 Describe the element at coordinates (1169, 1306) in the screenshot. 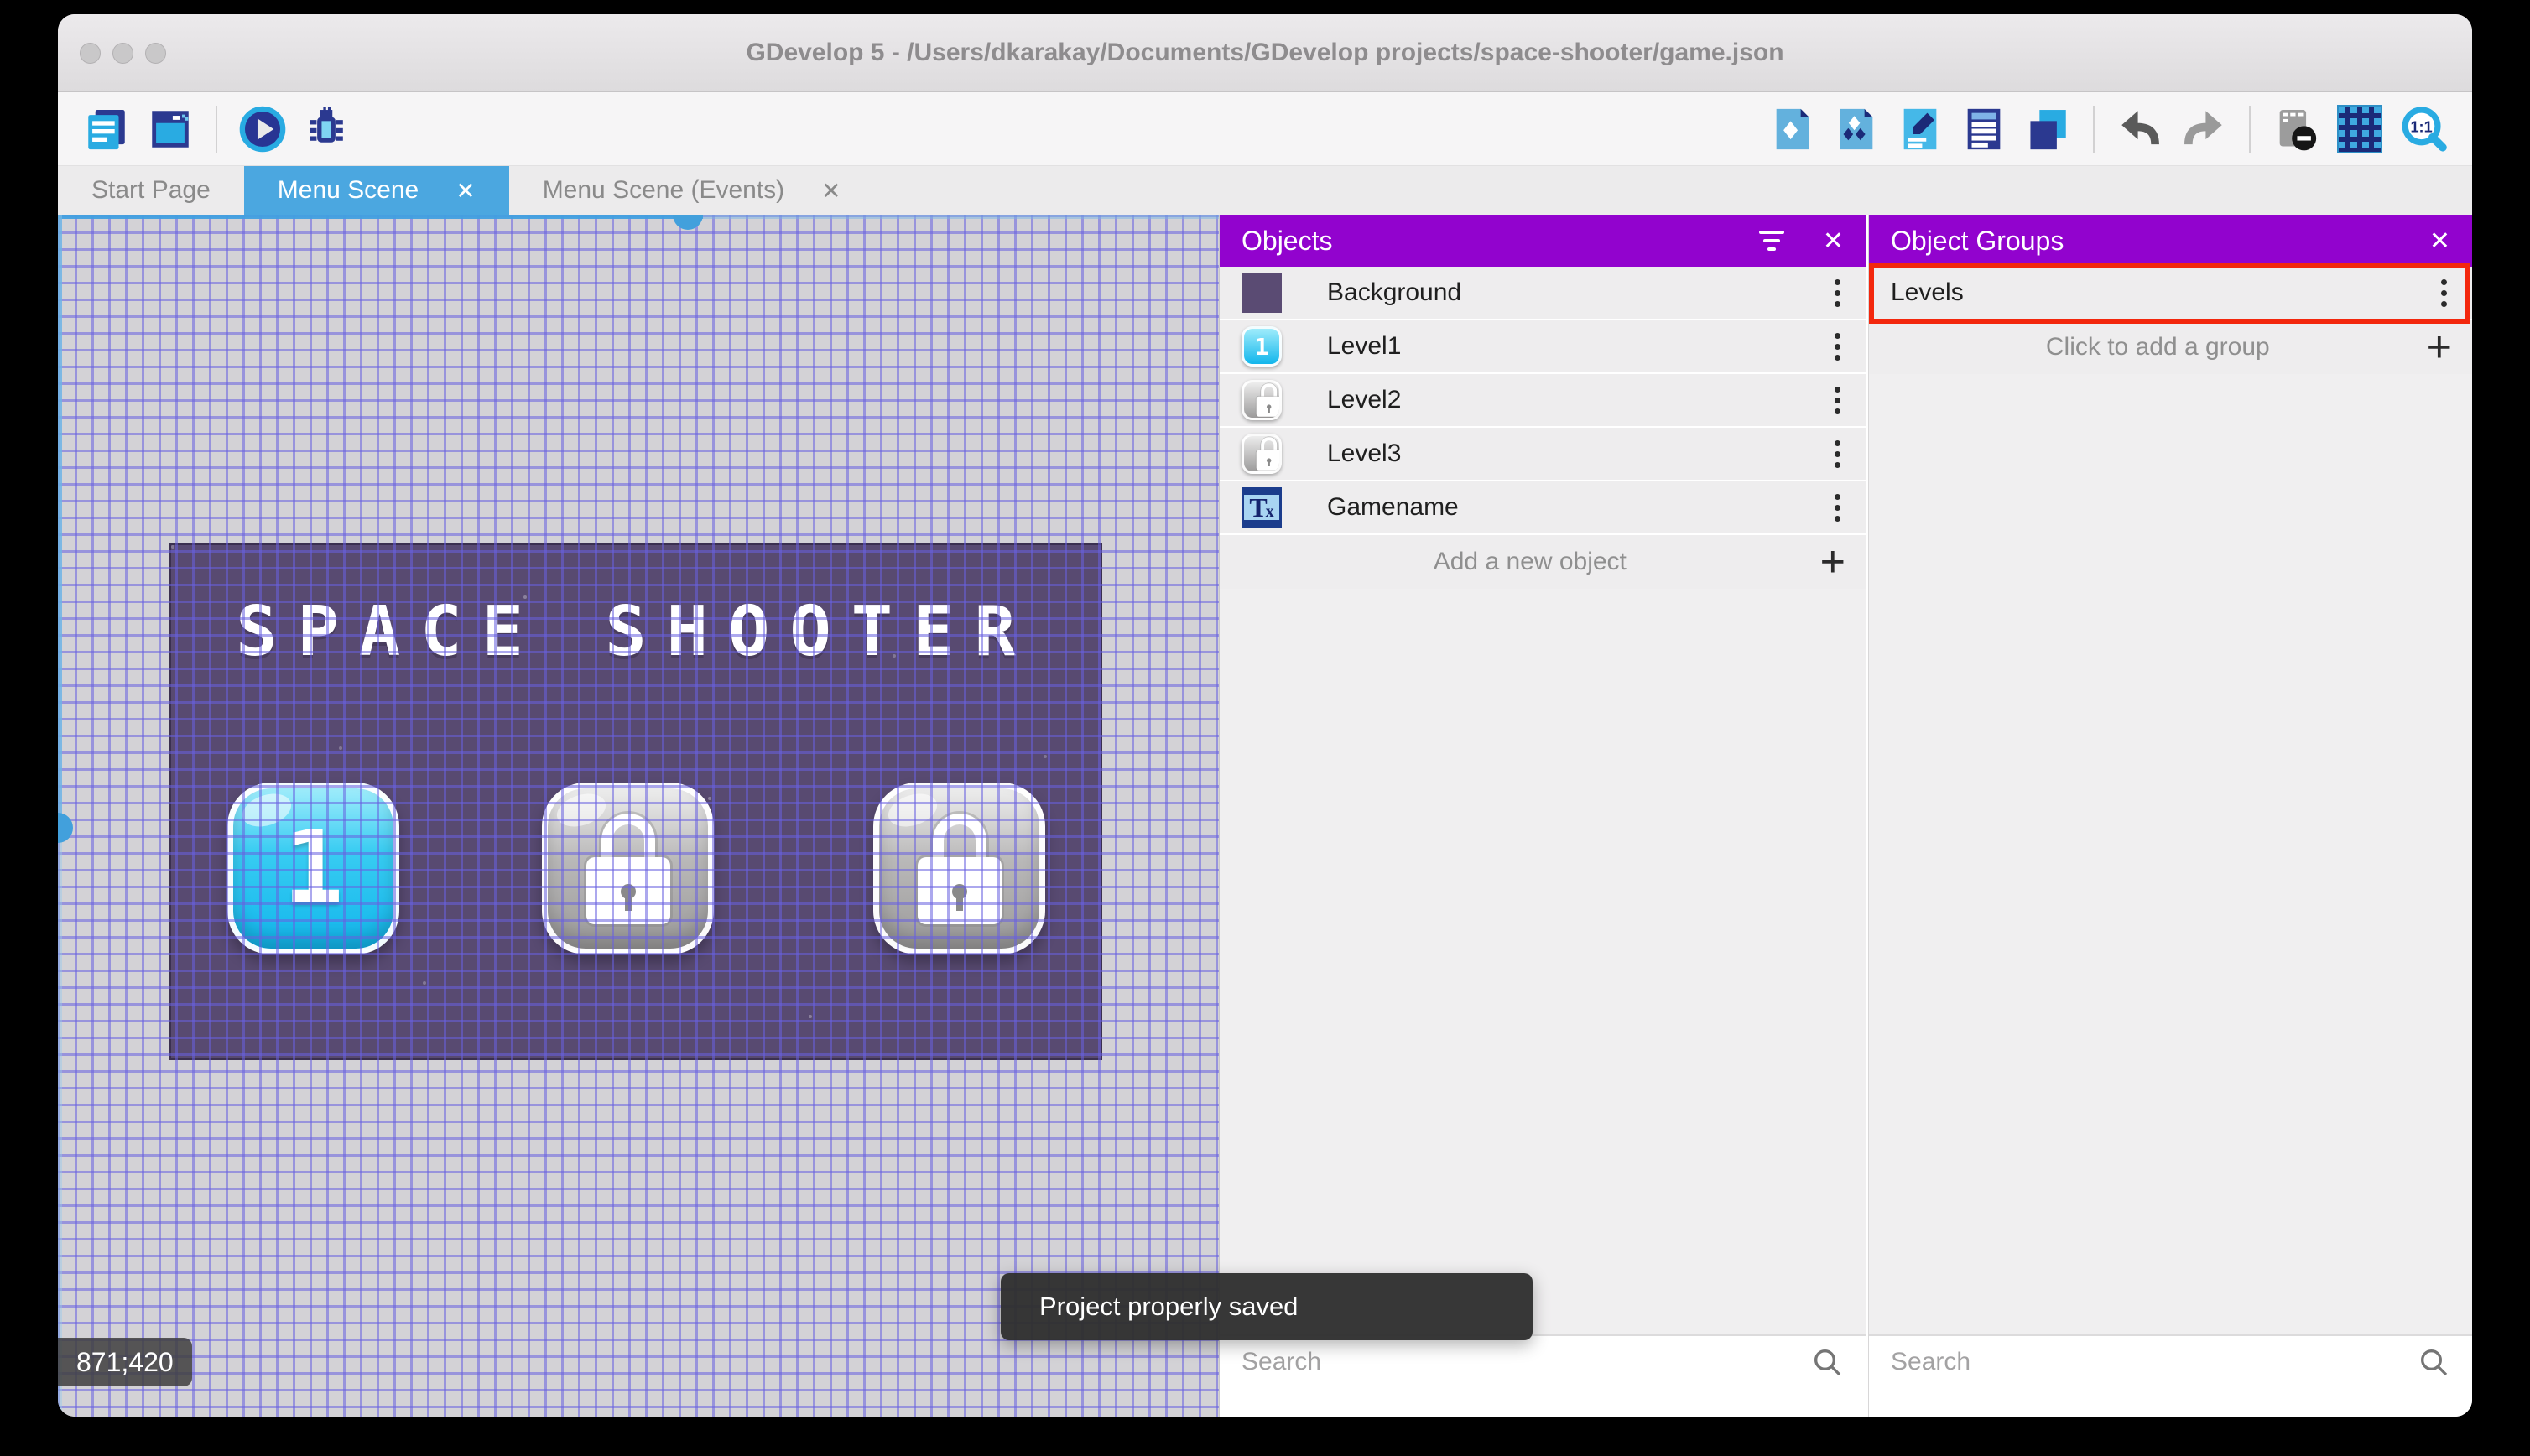

I see `toast-message: Project properly saved` at that location.